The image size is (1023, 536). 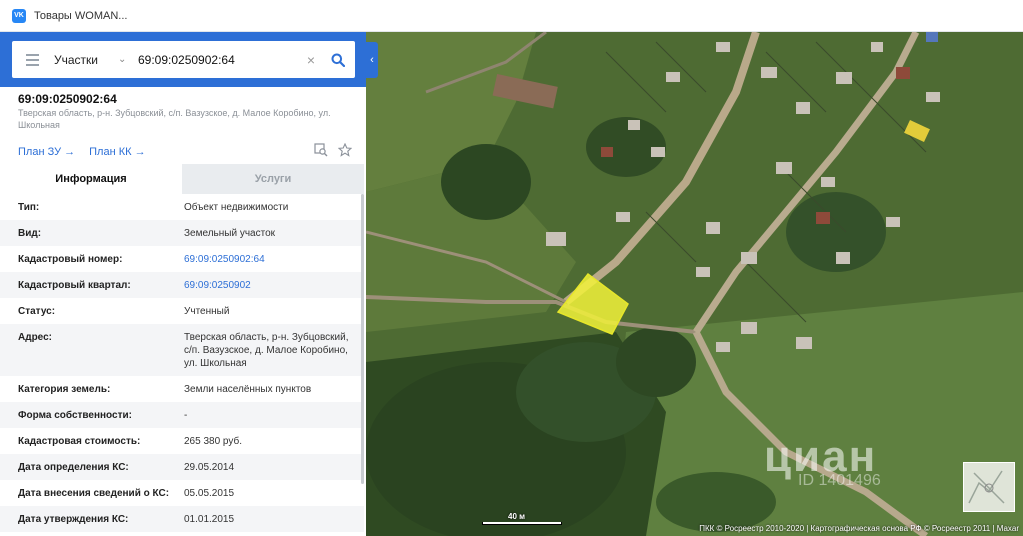 I want to click on minimap-icon, so click(x=986, y=487).